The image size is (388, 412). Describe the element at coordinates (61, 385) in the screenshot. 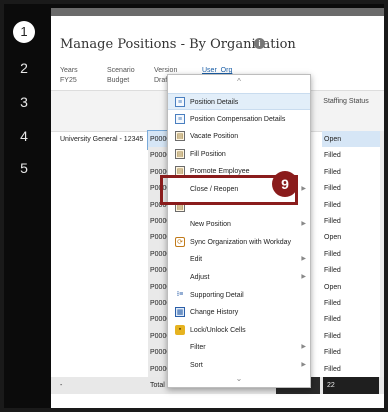

I see `total-org: -` at that location.